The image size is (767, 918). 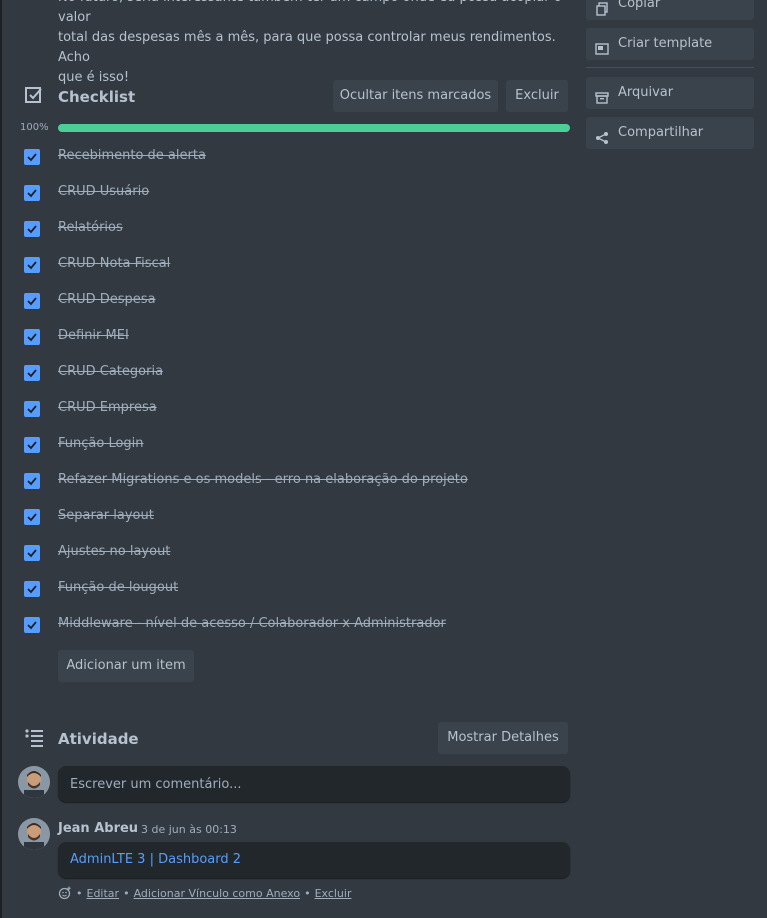 What do you see at coordinates (639, 5) in the screenshot?
I see `copy-label: Copiar` at bounding box center [639, 5].